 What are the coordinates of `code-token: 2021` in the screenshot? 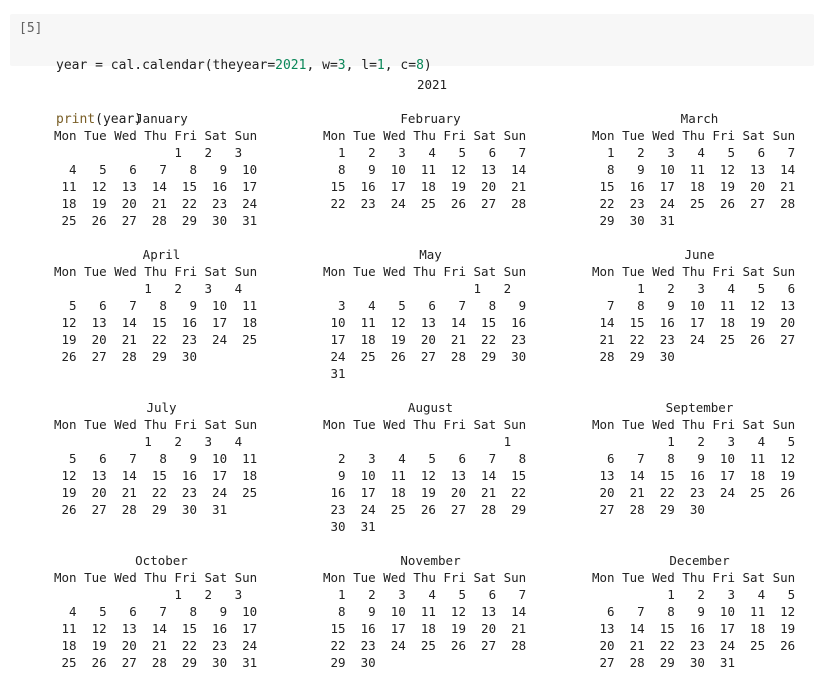 It's located at (291, 65).